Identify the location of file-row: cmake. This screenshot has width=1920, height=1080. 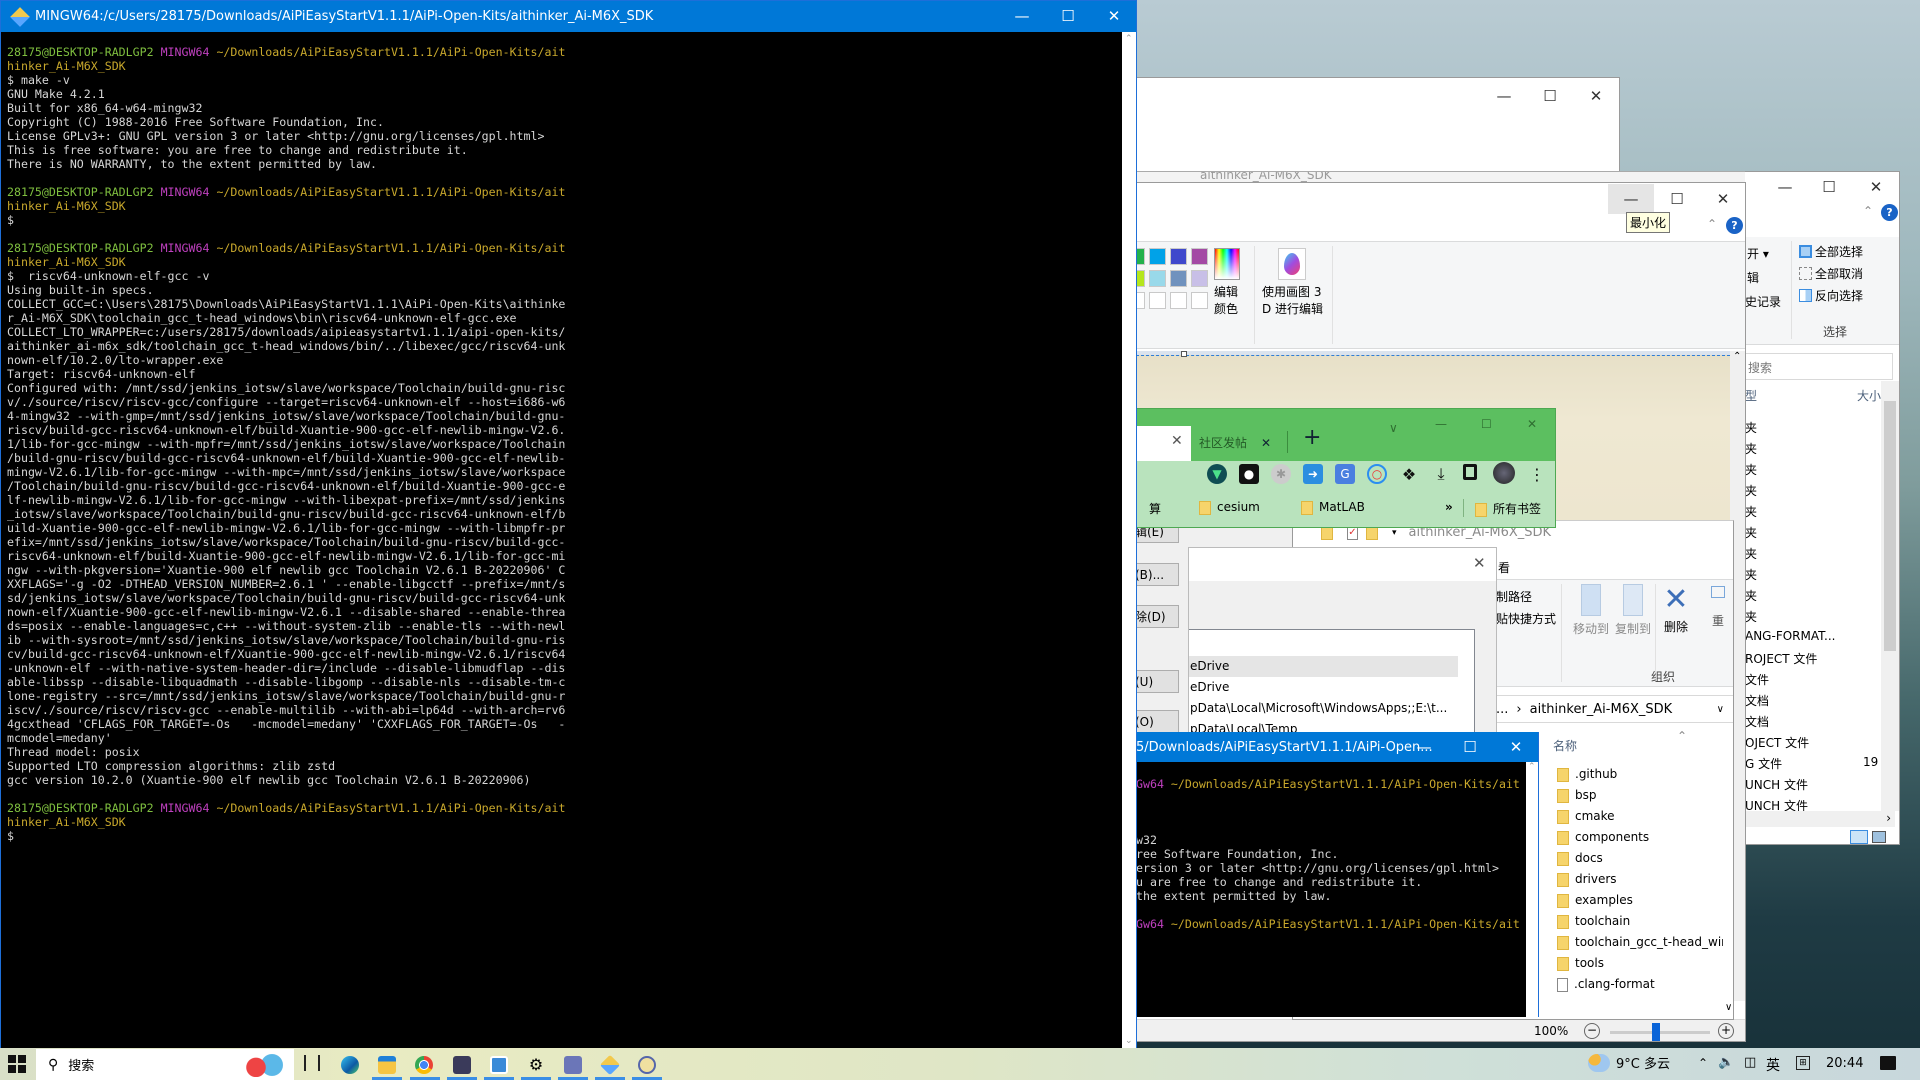
(1640, 819).